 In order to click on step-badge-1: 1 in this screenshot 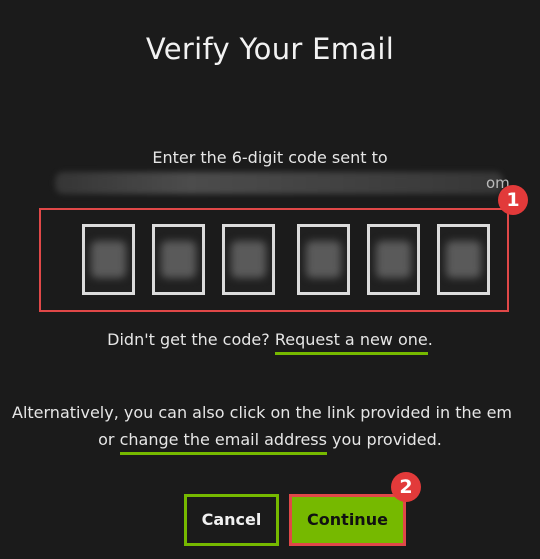, I will do `click(513, 200)`.